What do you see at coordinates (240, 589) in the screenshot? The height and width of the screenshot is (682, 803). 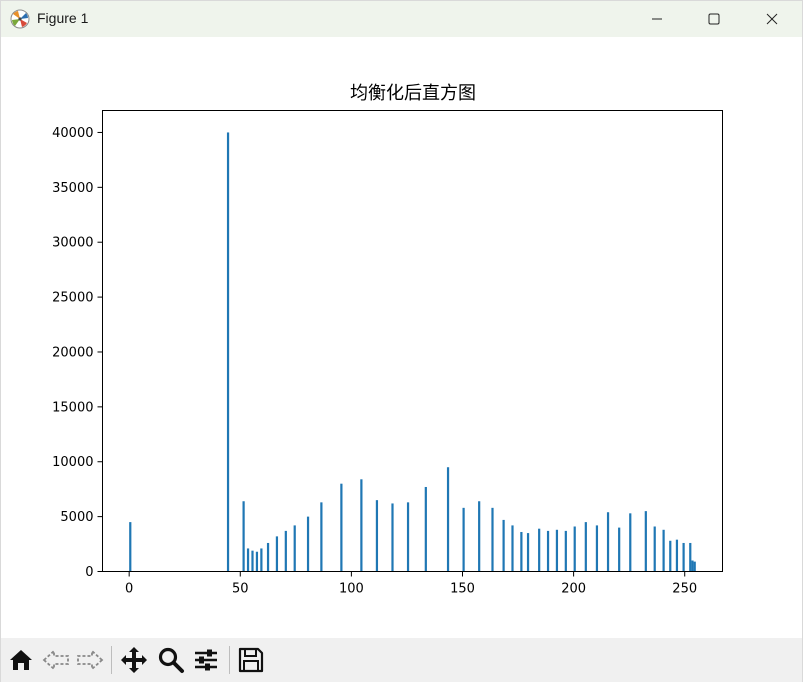 I see `x-tick-label: 50` at bounding box center [240, 589].